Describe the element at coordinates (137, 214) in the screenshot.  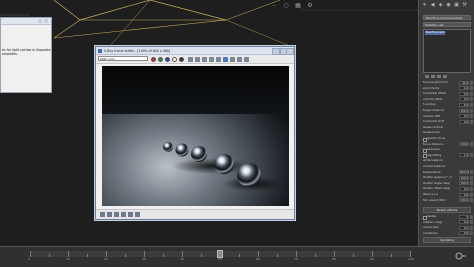
I see `compare-icon` at that location.